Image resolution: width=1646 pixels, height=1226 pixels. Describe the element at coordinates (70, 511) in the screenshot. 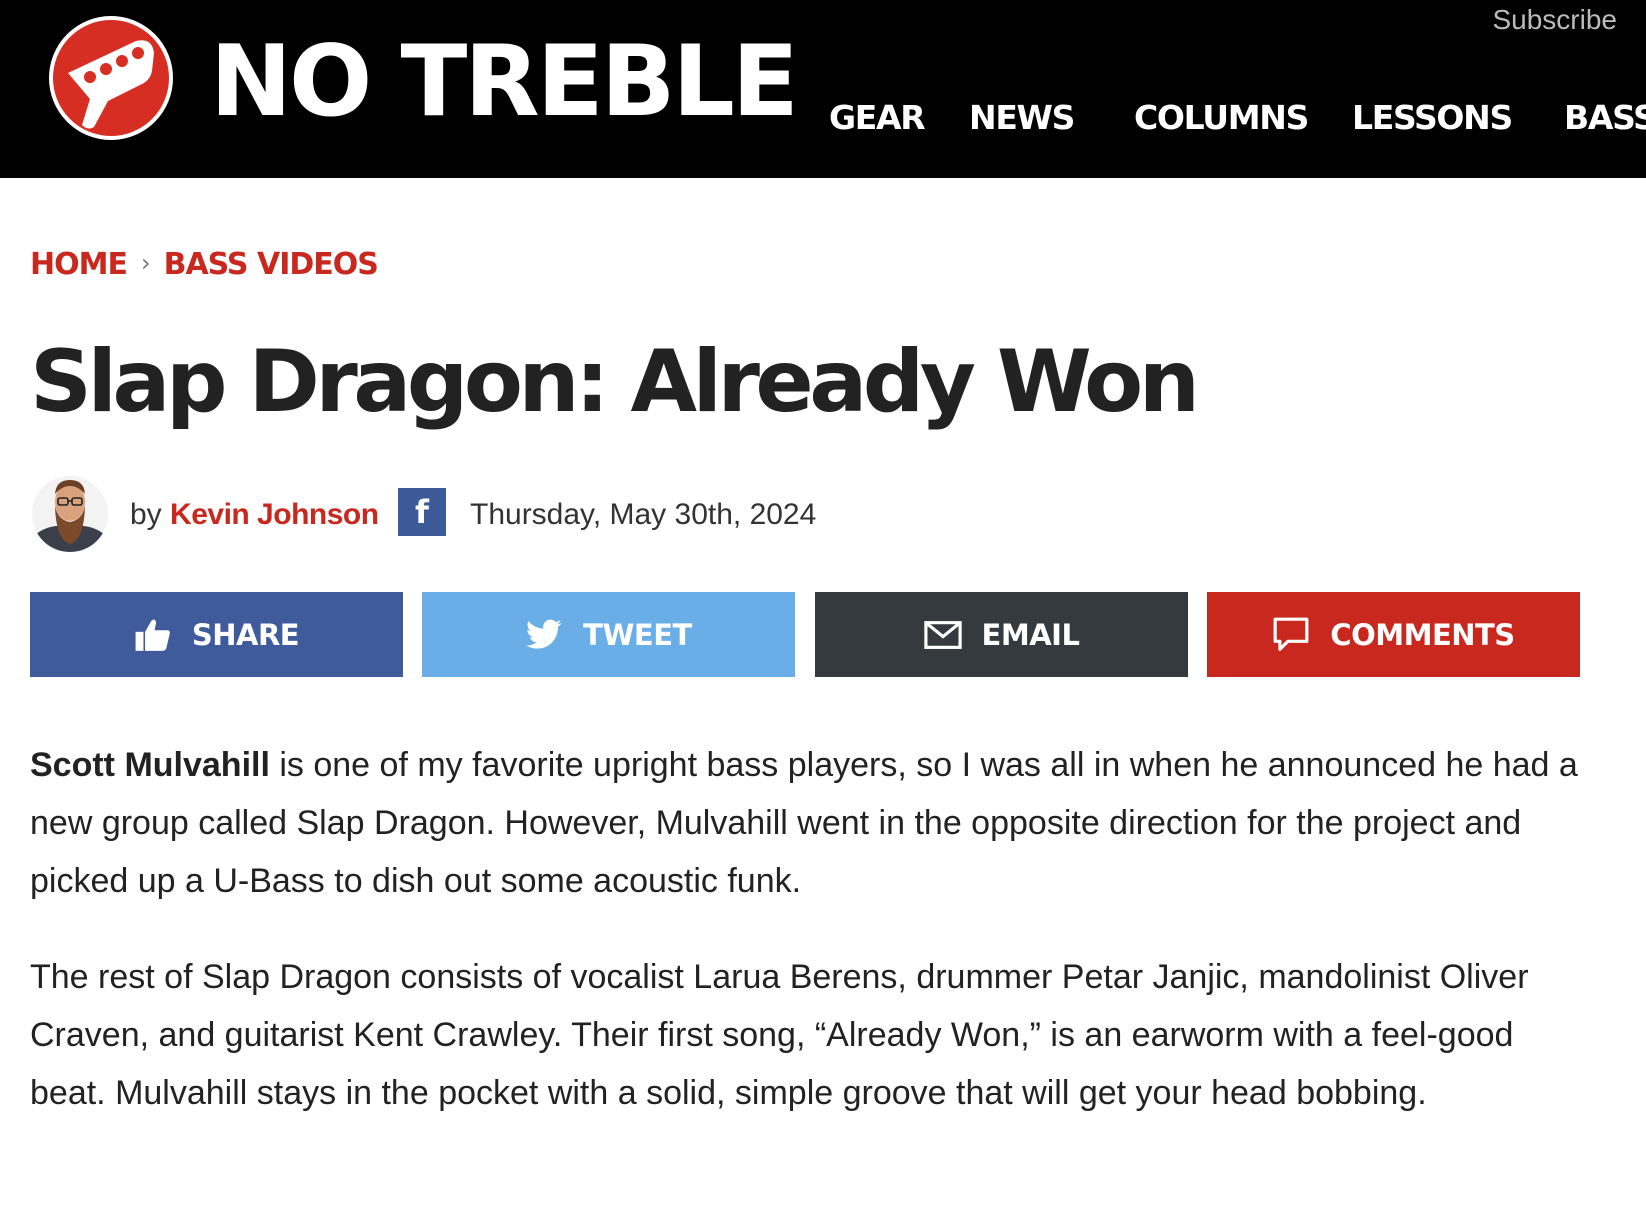

I see `avatar` at that location.